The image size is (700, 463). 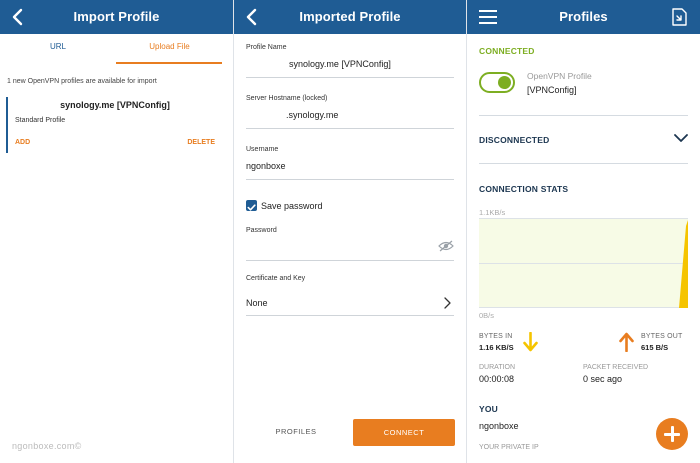 What do you see at coordinates (446, 246) in the screenshot?
I see `eye-off-icon` at bounding box center [446, 246].